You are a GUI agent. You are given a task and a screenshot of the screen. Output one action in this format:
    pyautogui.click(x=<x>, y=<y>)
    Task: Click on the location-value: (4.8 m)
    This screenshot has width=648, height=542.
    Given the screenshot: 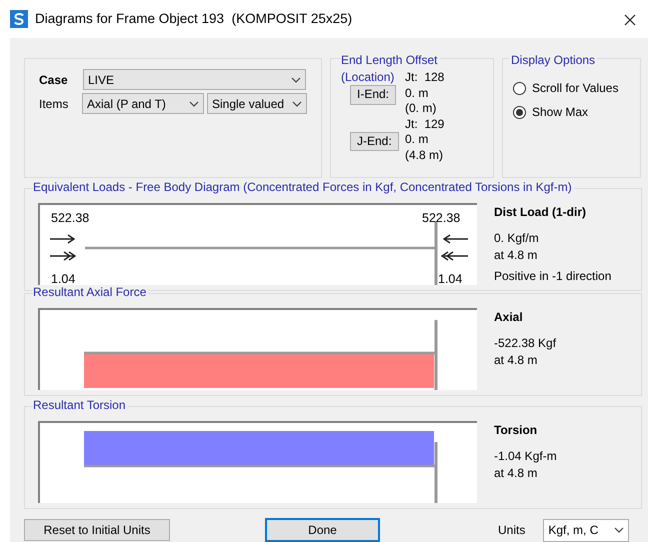 What is the action you would take?
    pyautogui.click(x=424, y=156)
    